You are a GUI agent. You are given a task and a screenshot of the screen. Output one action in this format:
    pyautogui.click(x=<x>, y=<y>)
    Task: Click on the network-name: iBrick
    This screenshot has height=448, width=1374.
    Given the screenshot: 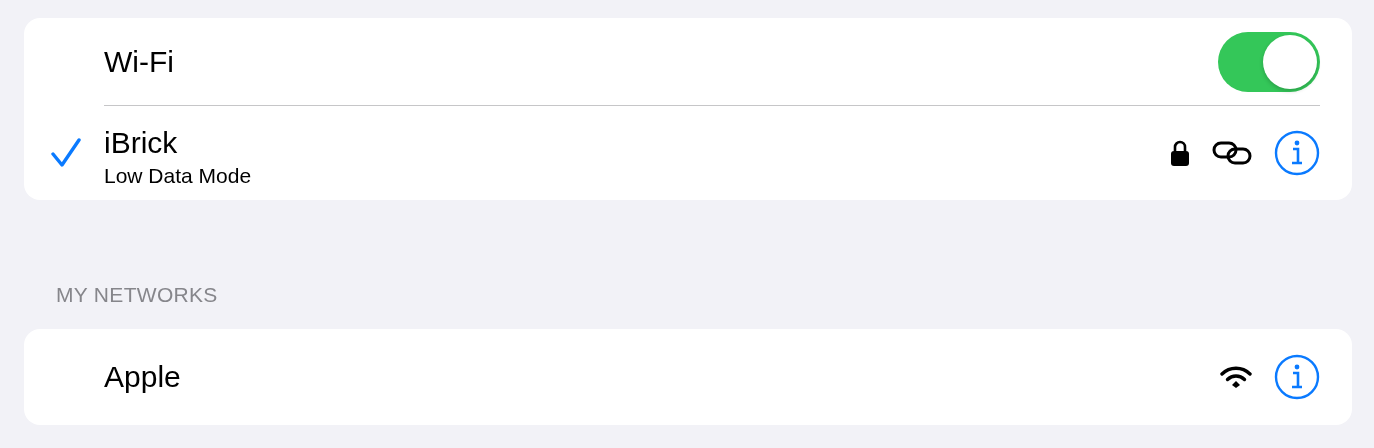 What is the action you would take?
    pyautogui.click(x=637, y=143)
    